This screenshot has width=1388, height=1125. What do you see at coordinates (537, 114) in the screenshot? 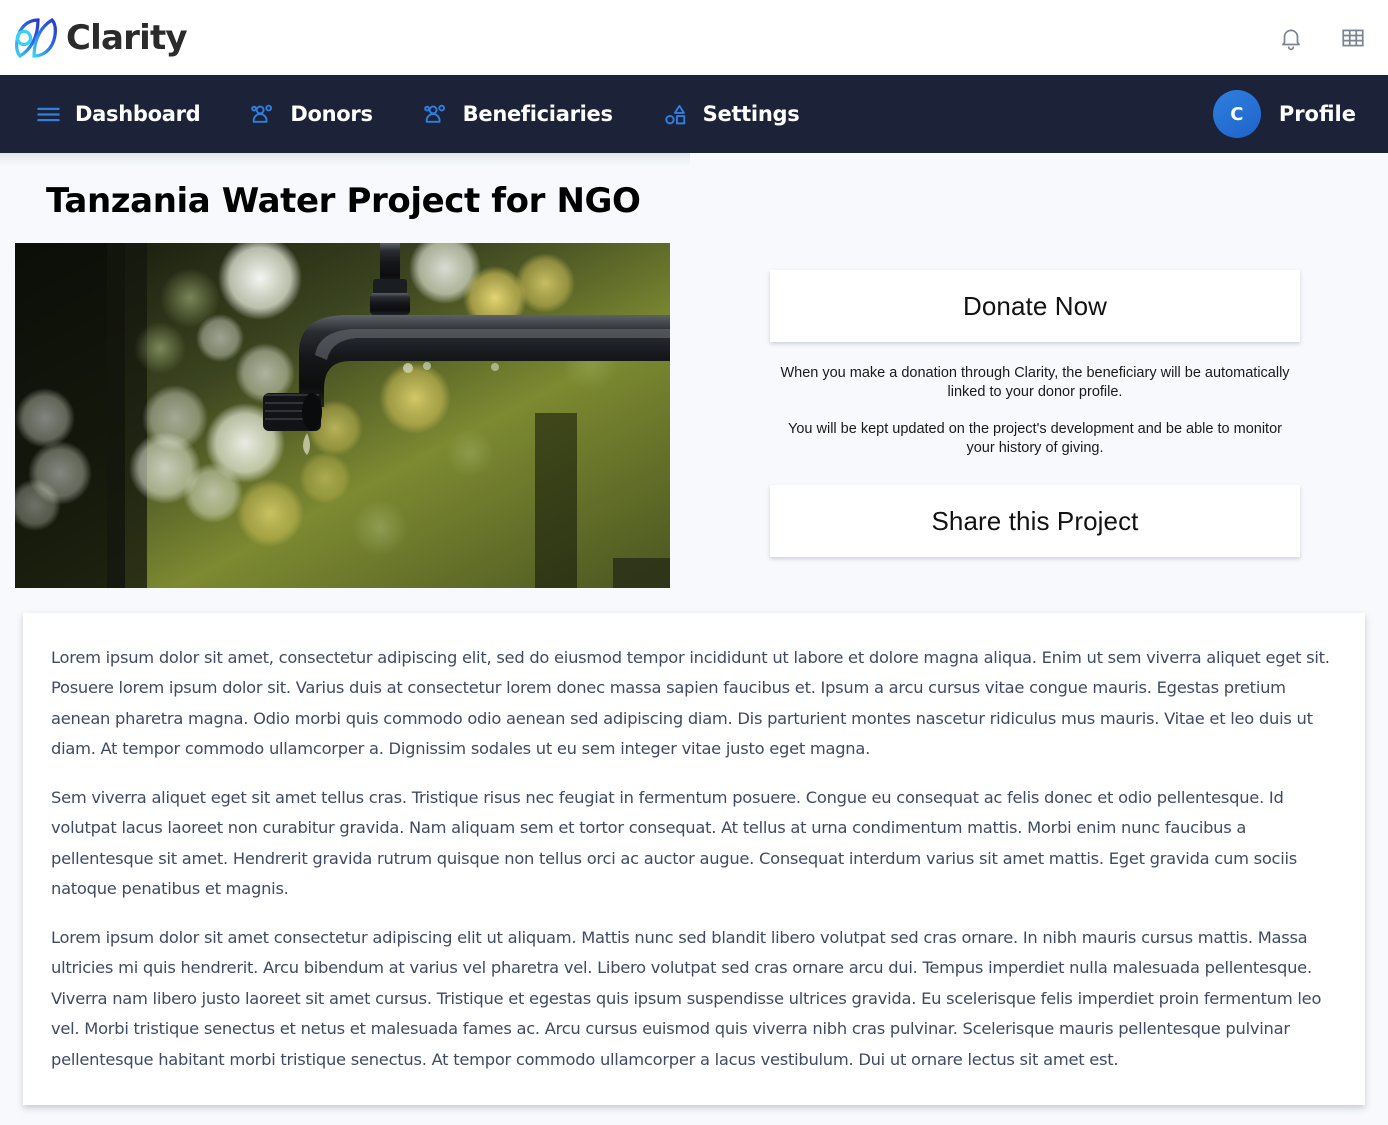
I see `nav-label-beneficiaries: Beneficiaries` at bounding box center [537, 114].